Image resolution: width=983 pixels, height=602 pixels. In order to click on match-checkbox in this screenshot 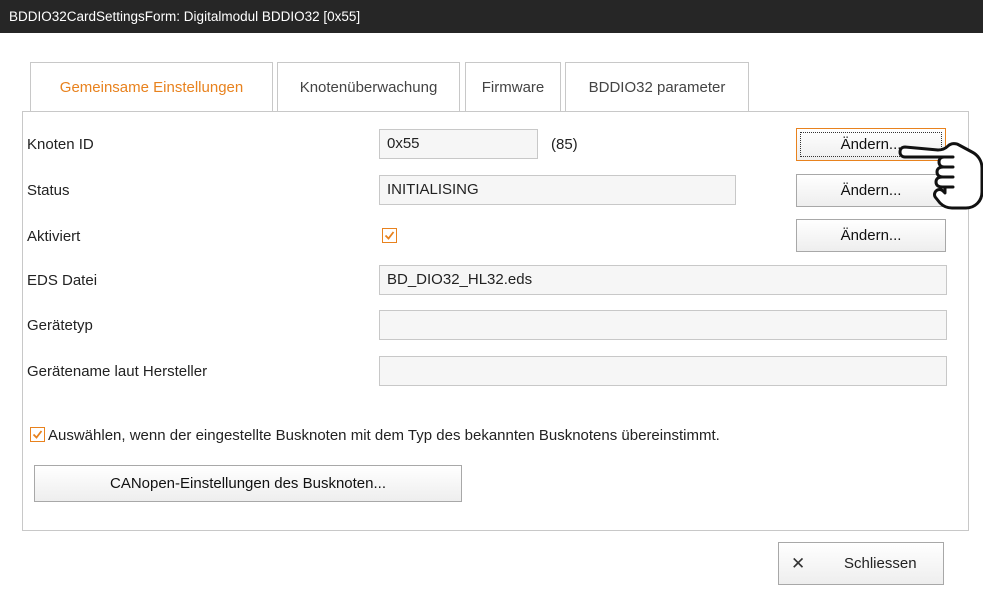, I will do `click(37, 434)`.